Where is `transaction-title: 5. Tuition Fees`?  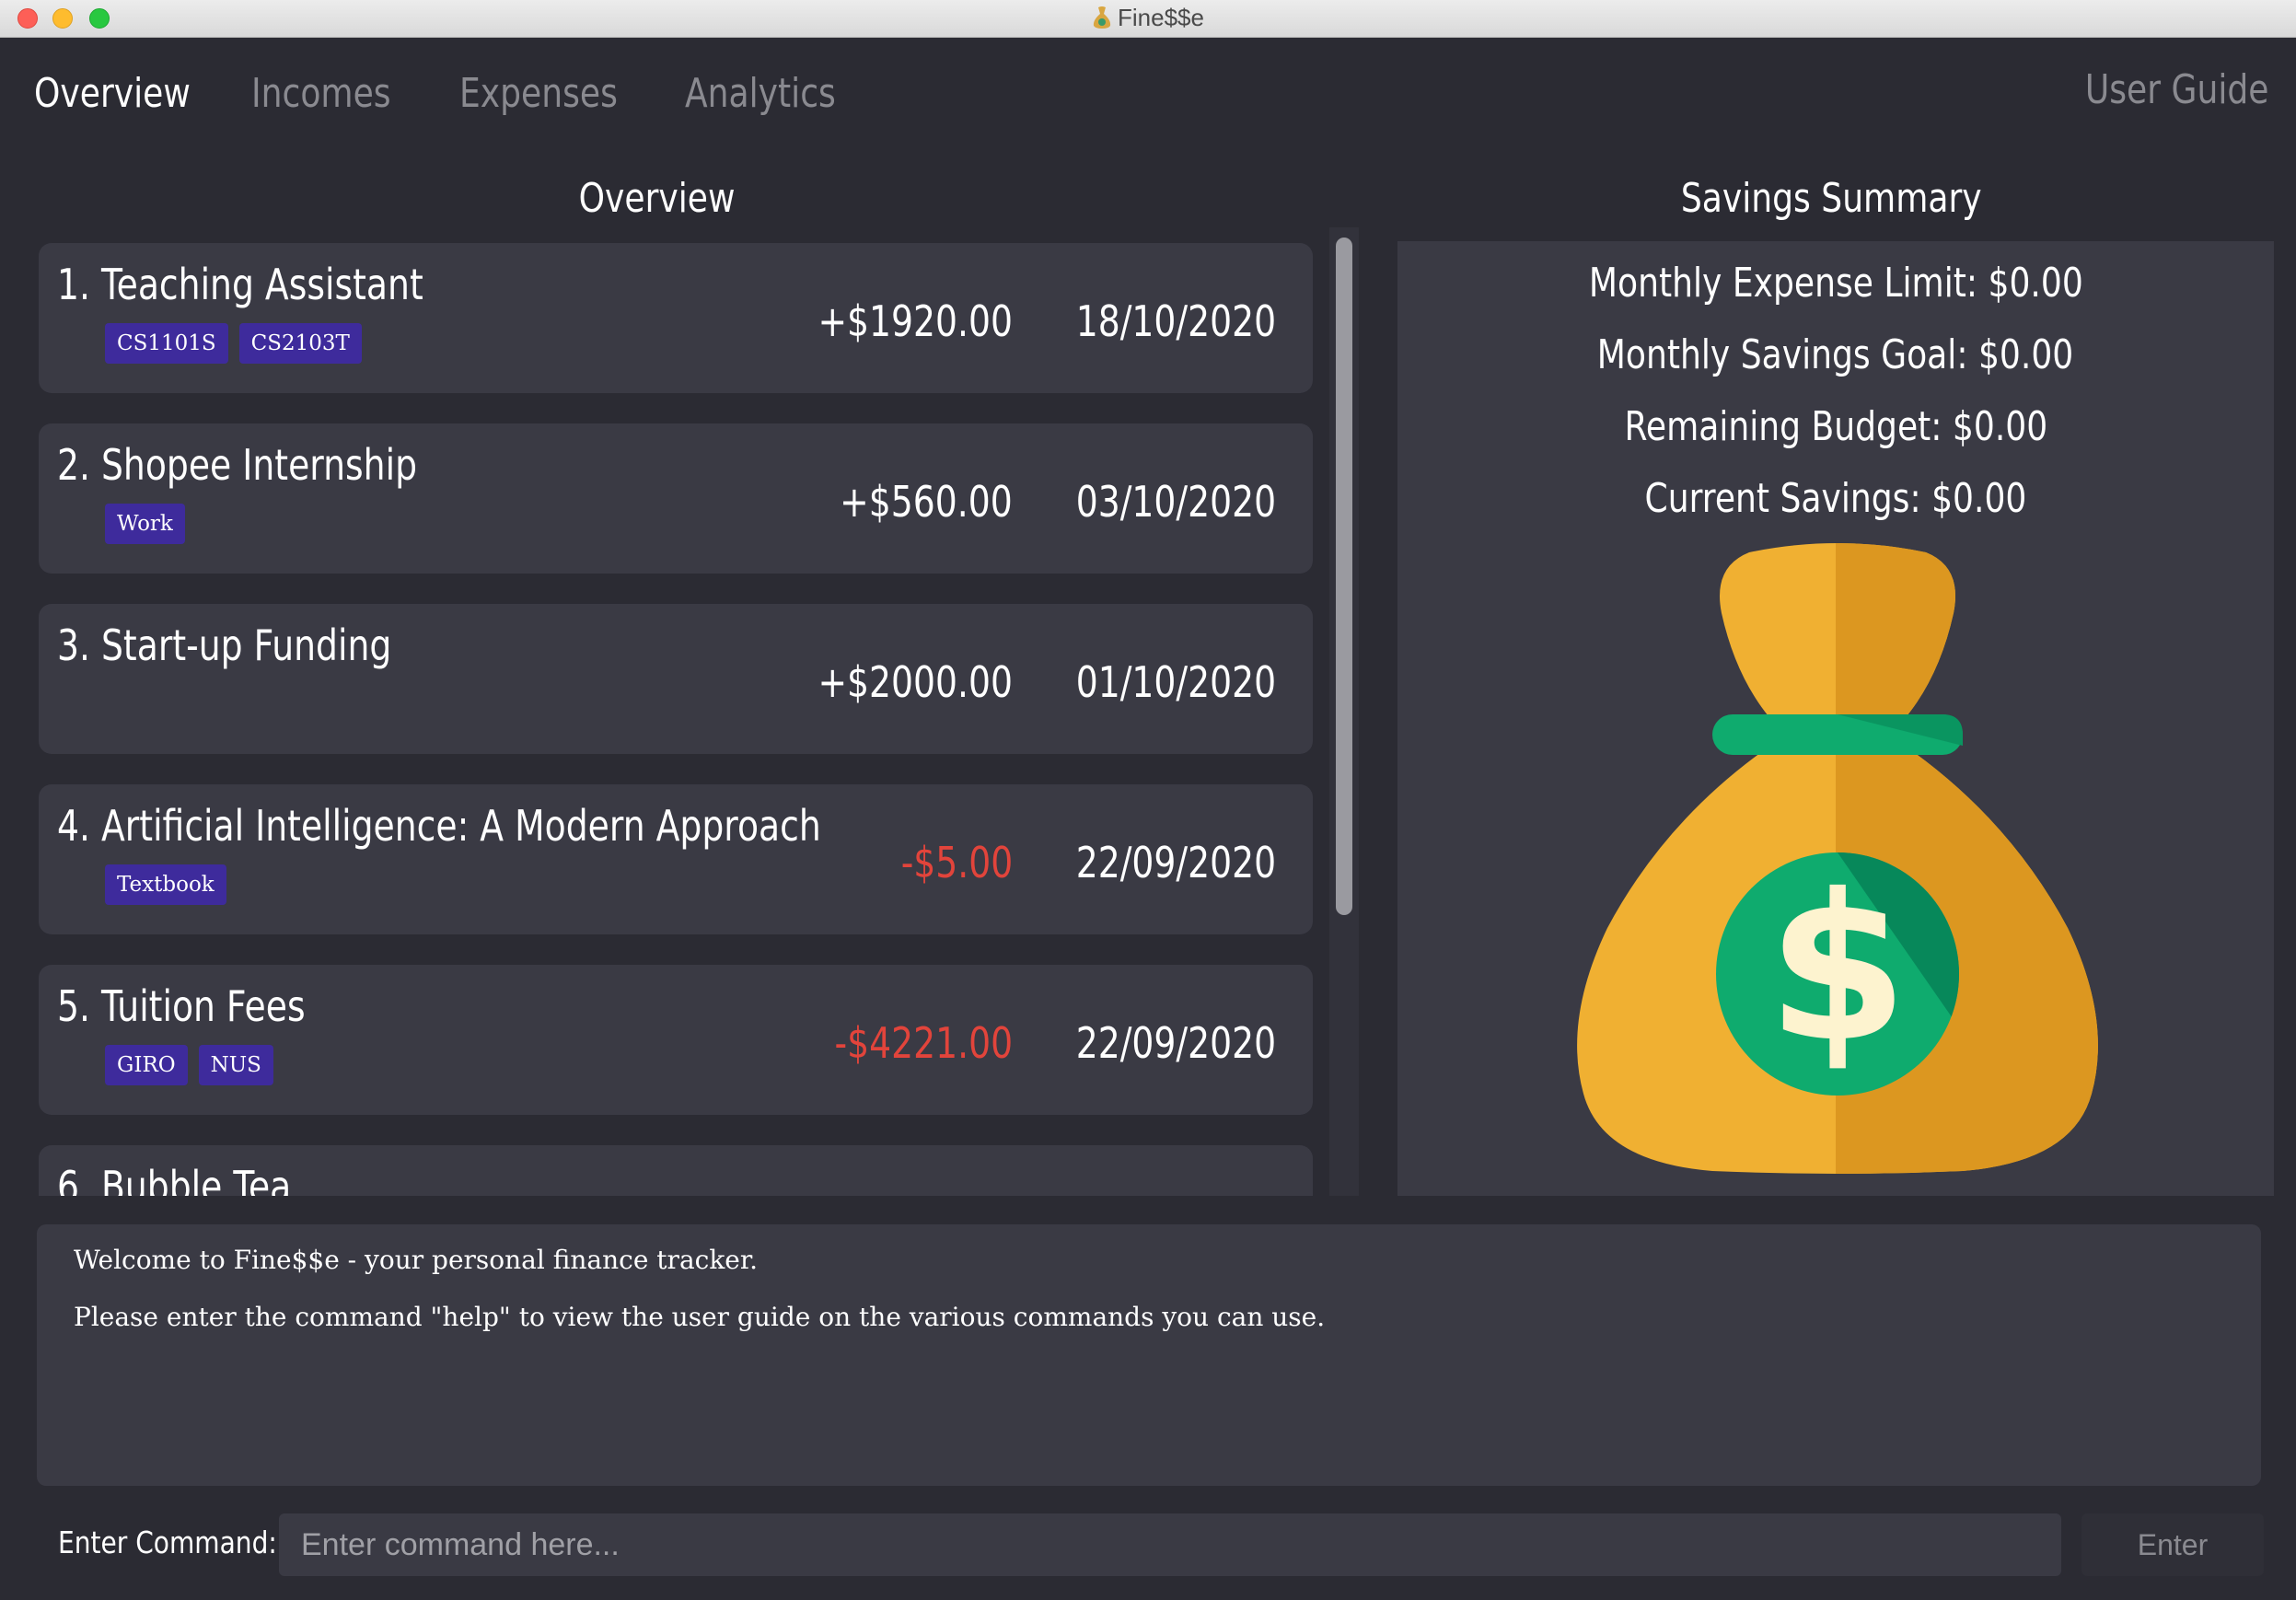 transaction-title: 5. Tuition Fees is located at coordinates (182, 1006).